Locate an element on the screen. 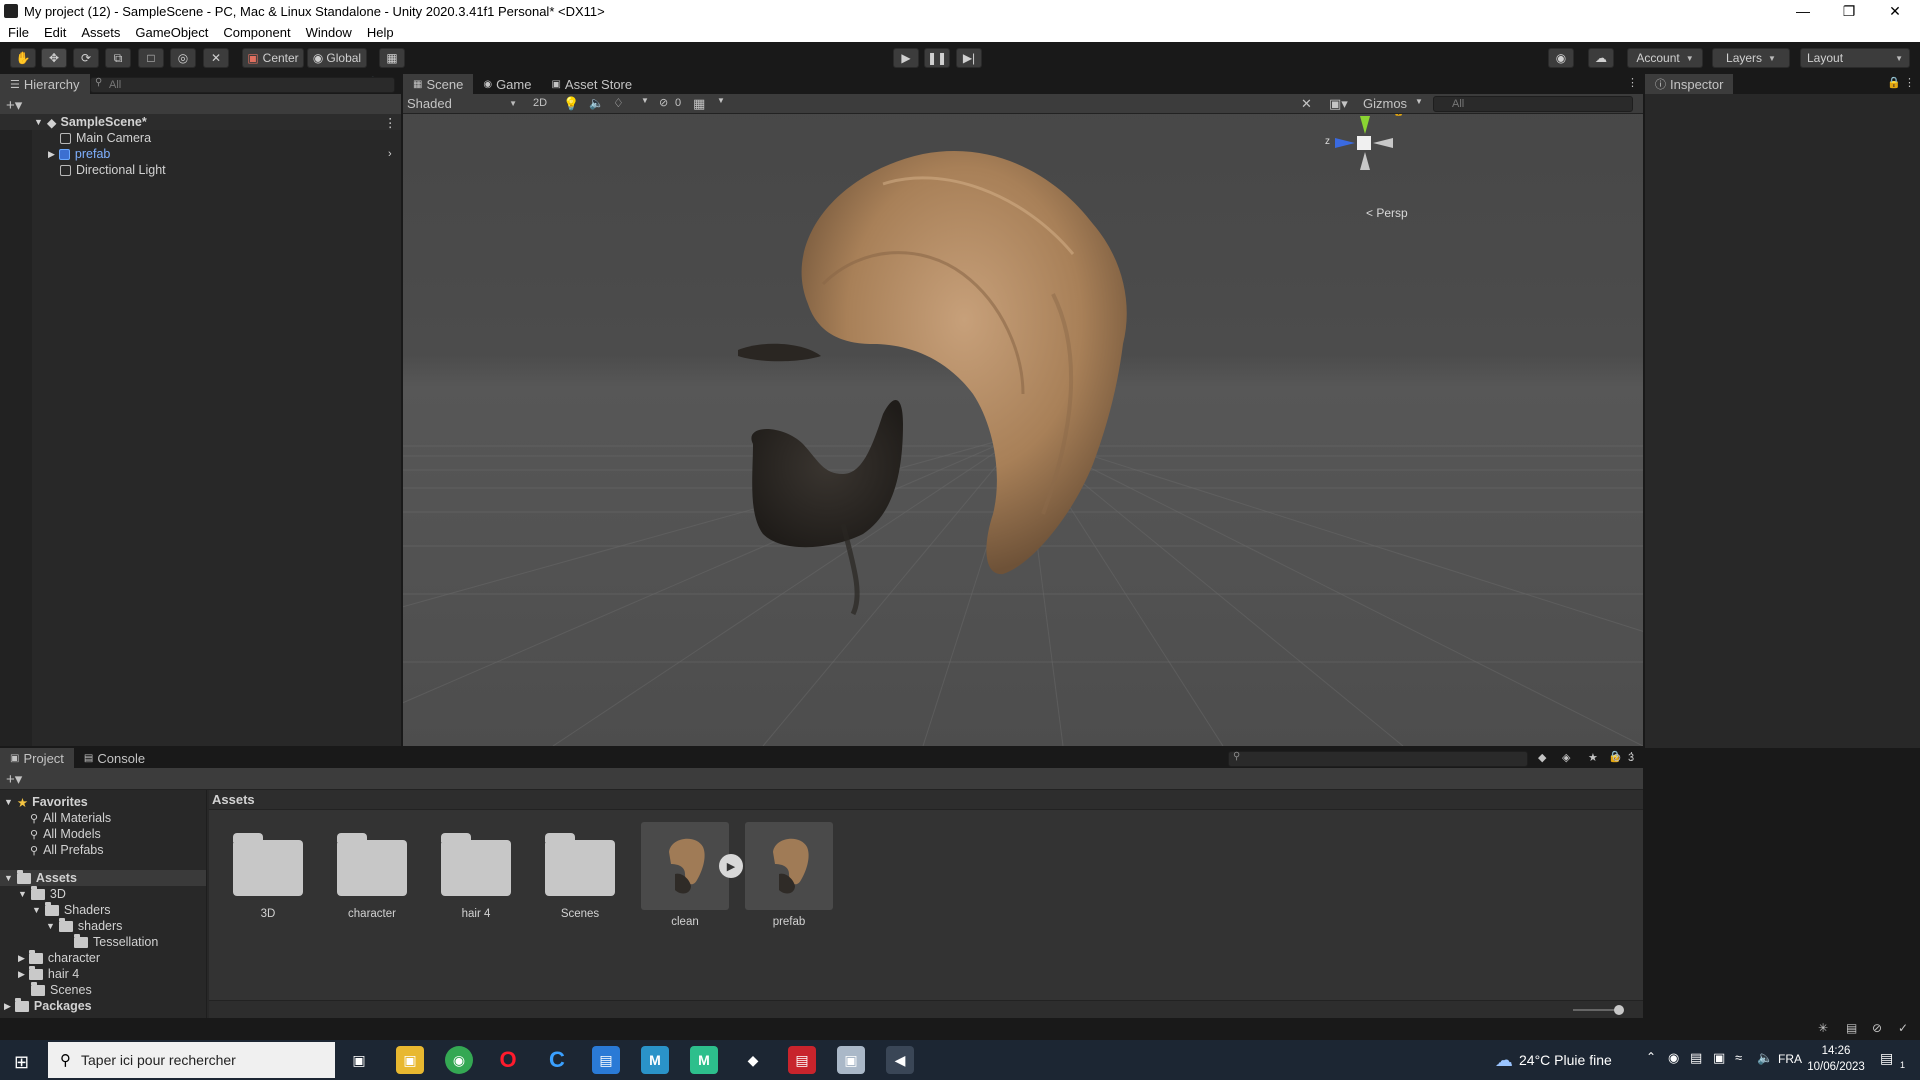  app-m-green-icon: M is located at coordinates (704, 1060).